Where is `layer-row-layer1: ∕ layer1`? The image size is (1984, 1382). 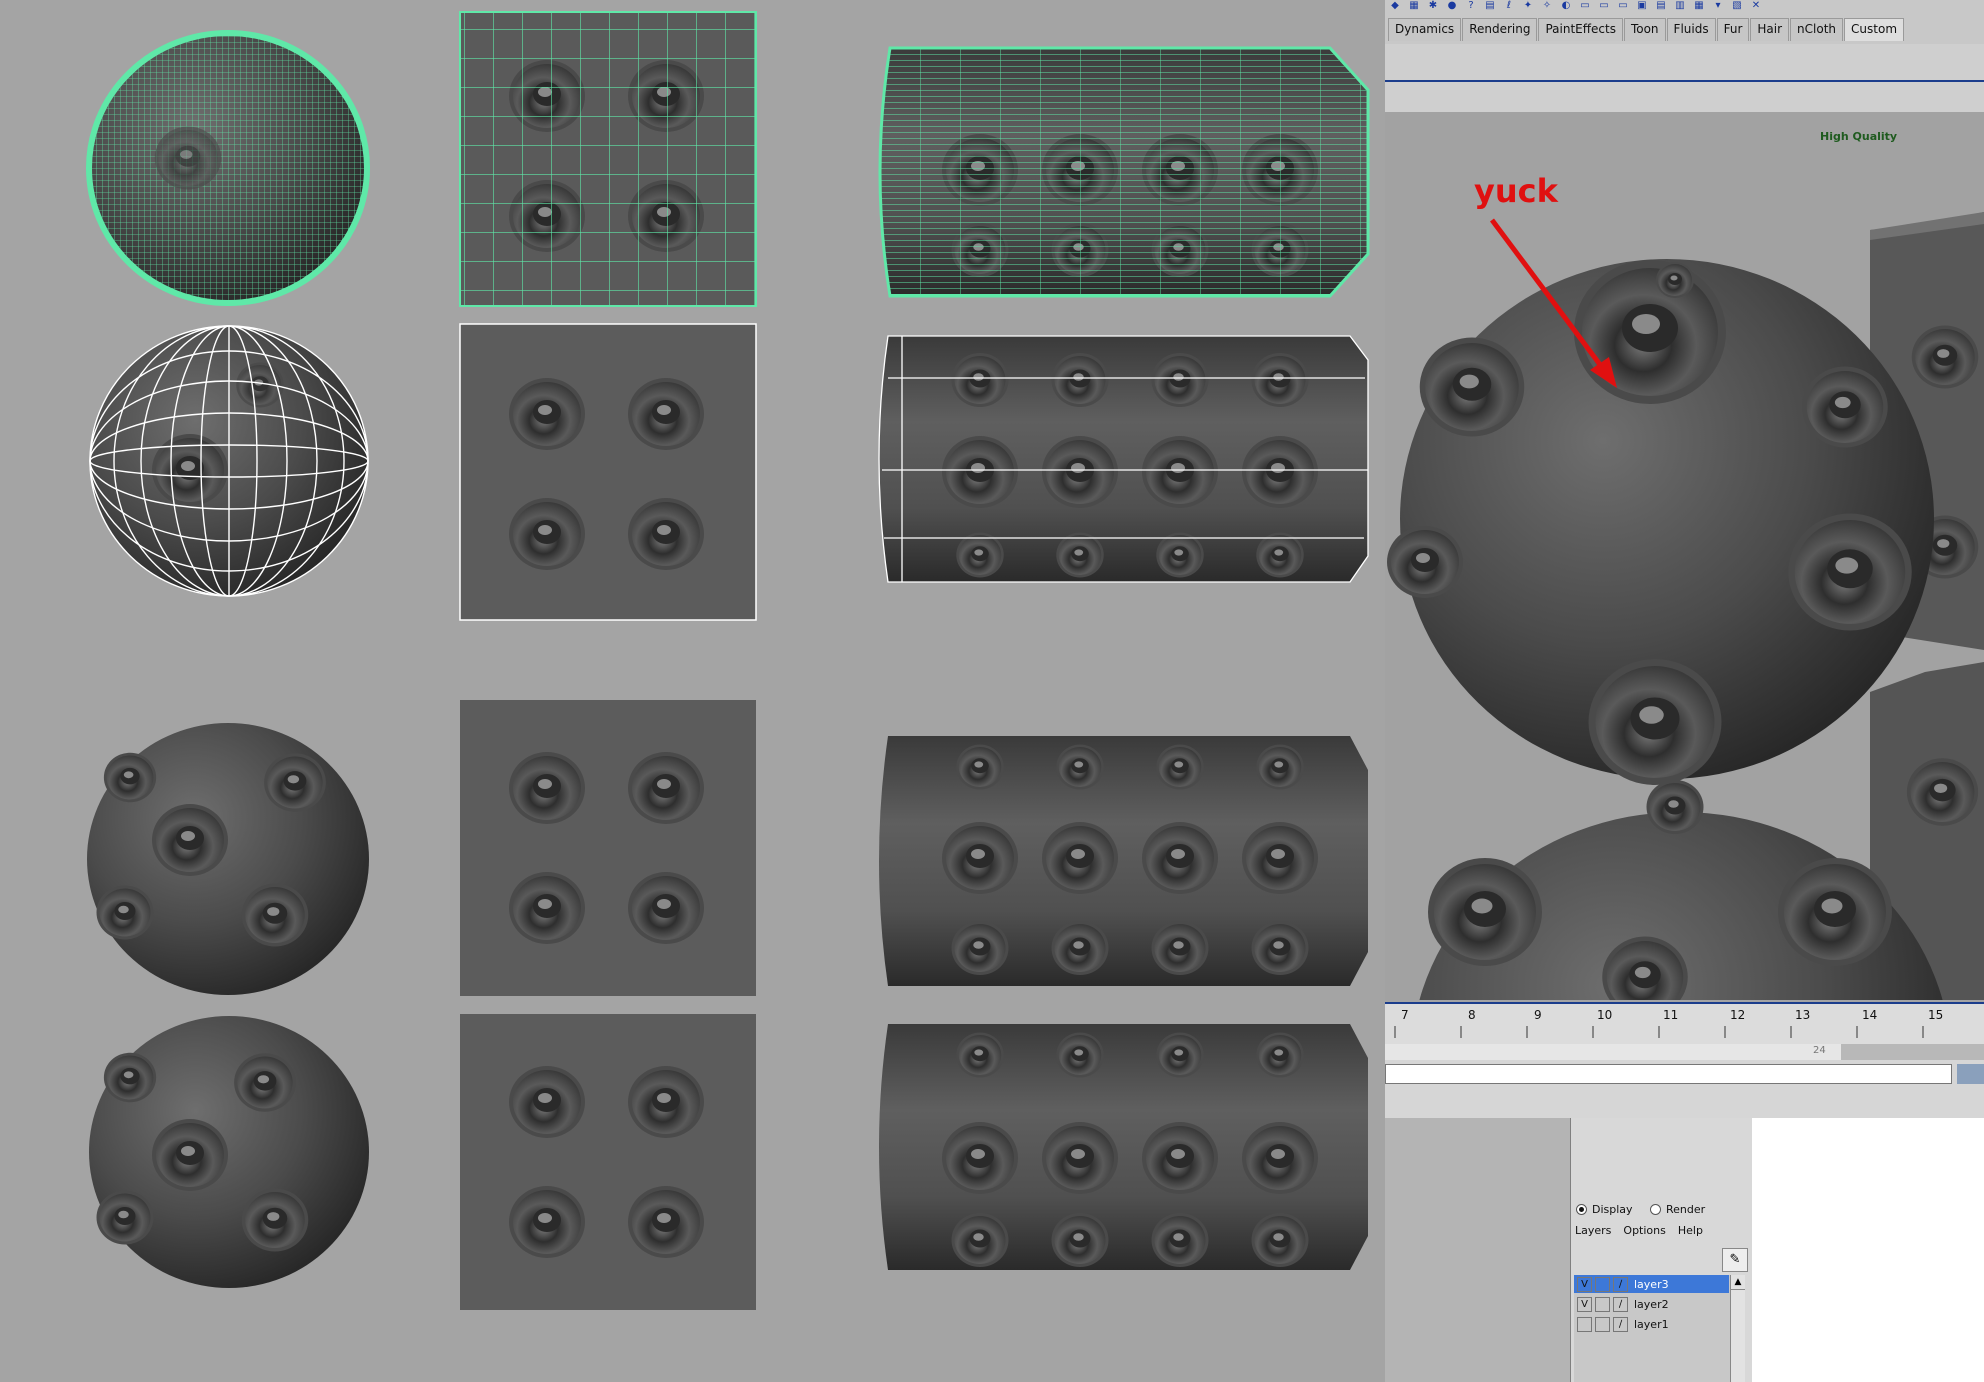
layer-row-layer1: ∕ layer1 is located at coordinates (1651, 1324).